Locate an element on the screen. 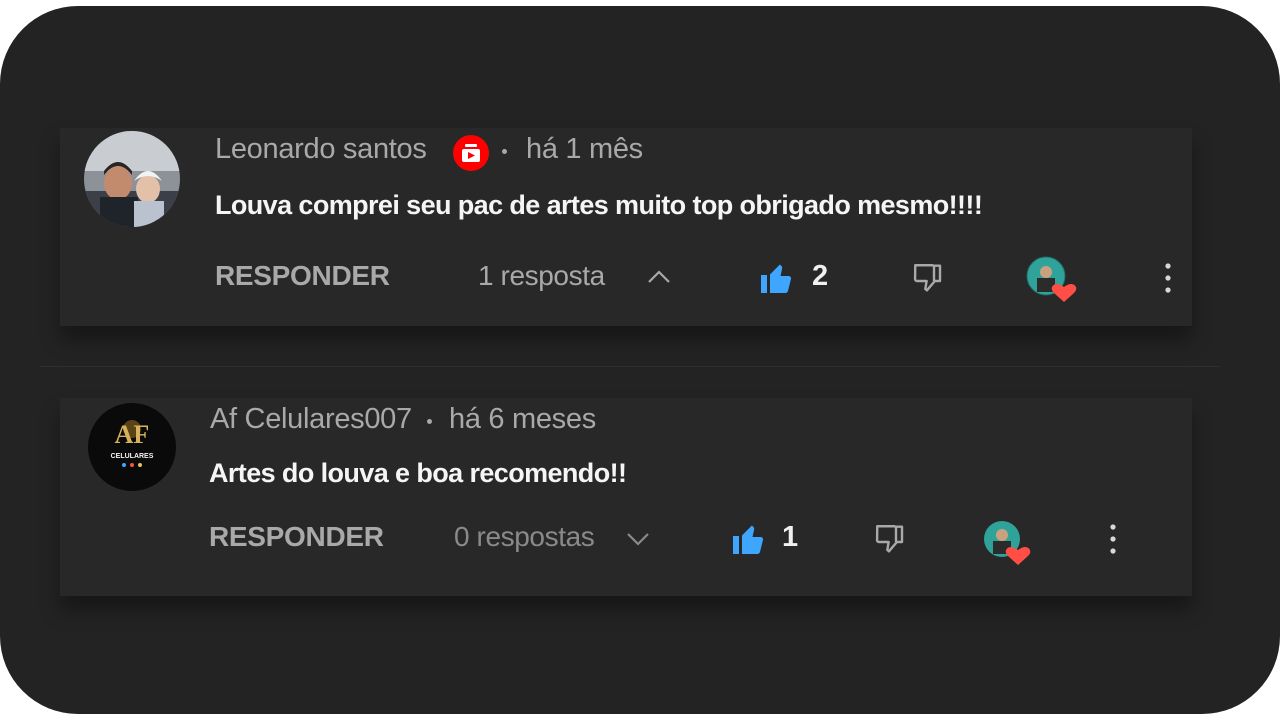  like-count: 1 is located at coordinates (790, 537).